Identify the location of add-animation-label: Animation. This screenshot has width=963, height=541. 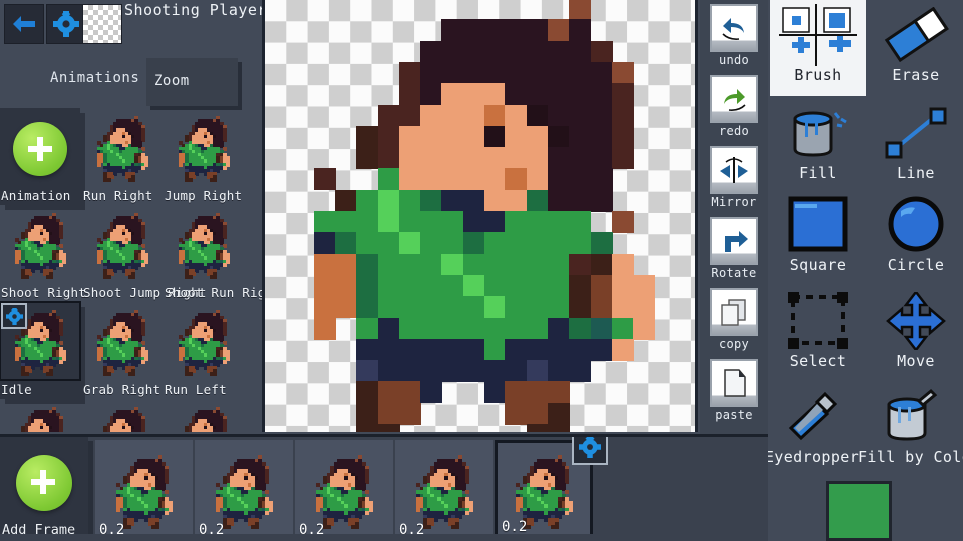
(36, 195).